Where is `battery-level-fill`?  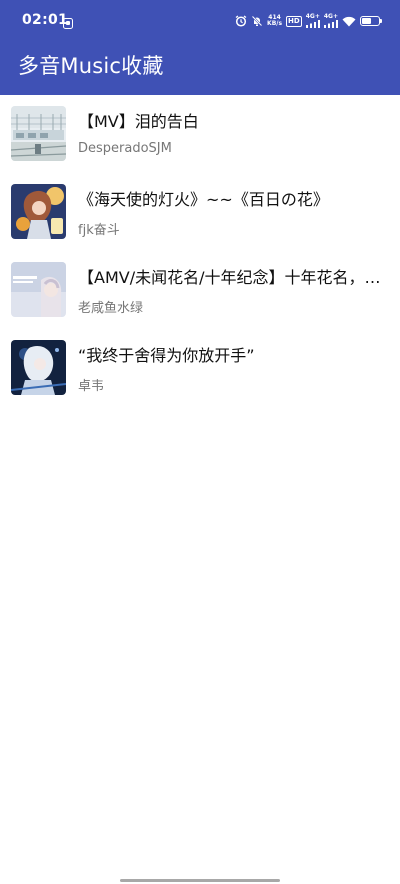
battery-level-fill is located at coordinates (366, 21).